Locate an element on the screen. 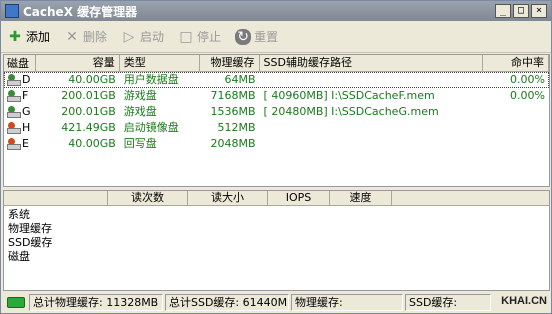 This screenshot has width=552, height=314. status-led-icon is located at coordinates (16, 302).